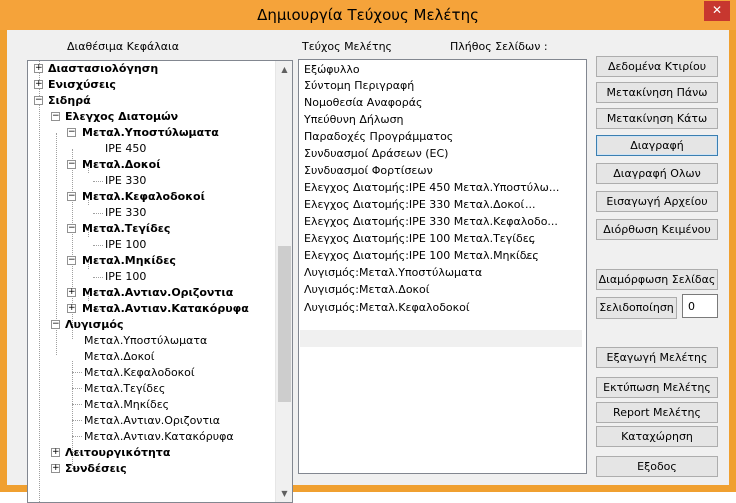  Describe the element at coordinates (139, 373) in the screenshot. I see `tree-node-buckling-item: Μεταλ.Κεφαλοδοκοί` at that location.